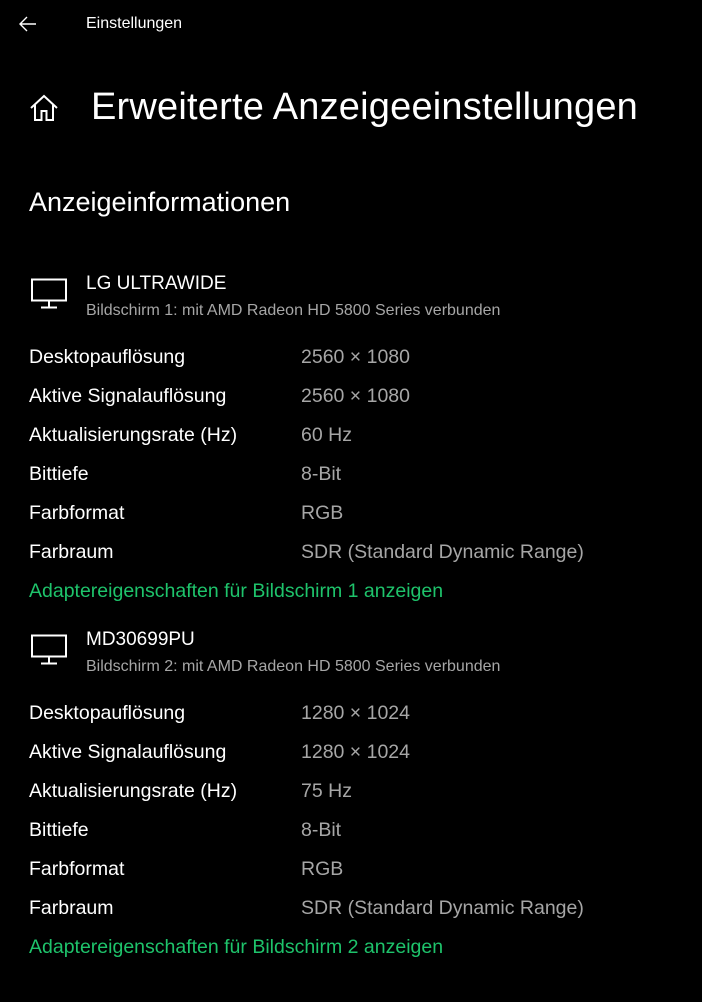  I want to click on home-icon, so click(44, 107).